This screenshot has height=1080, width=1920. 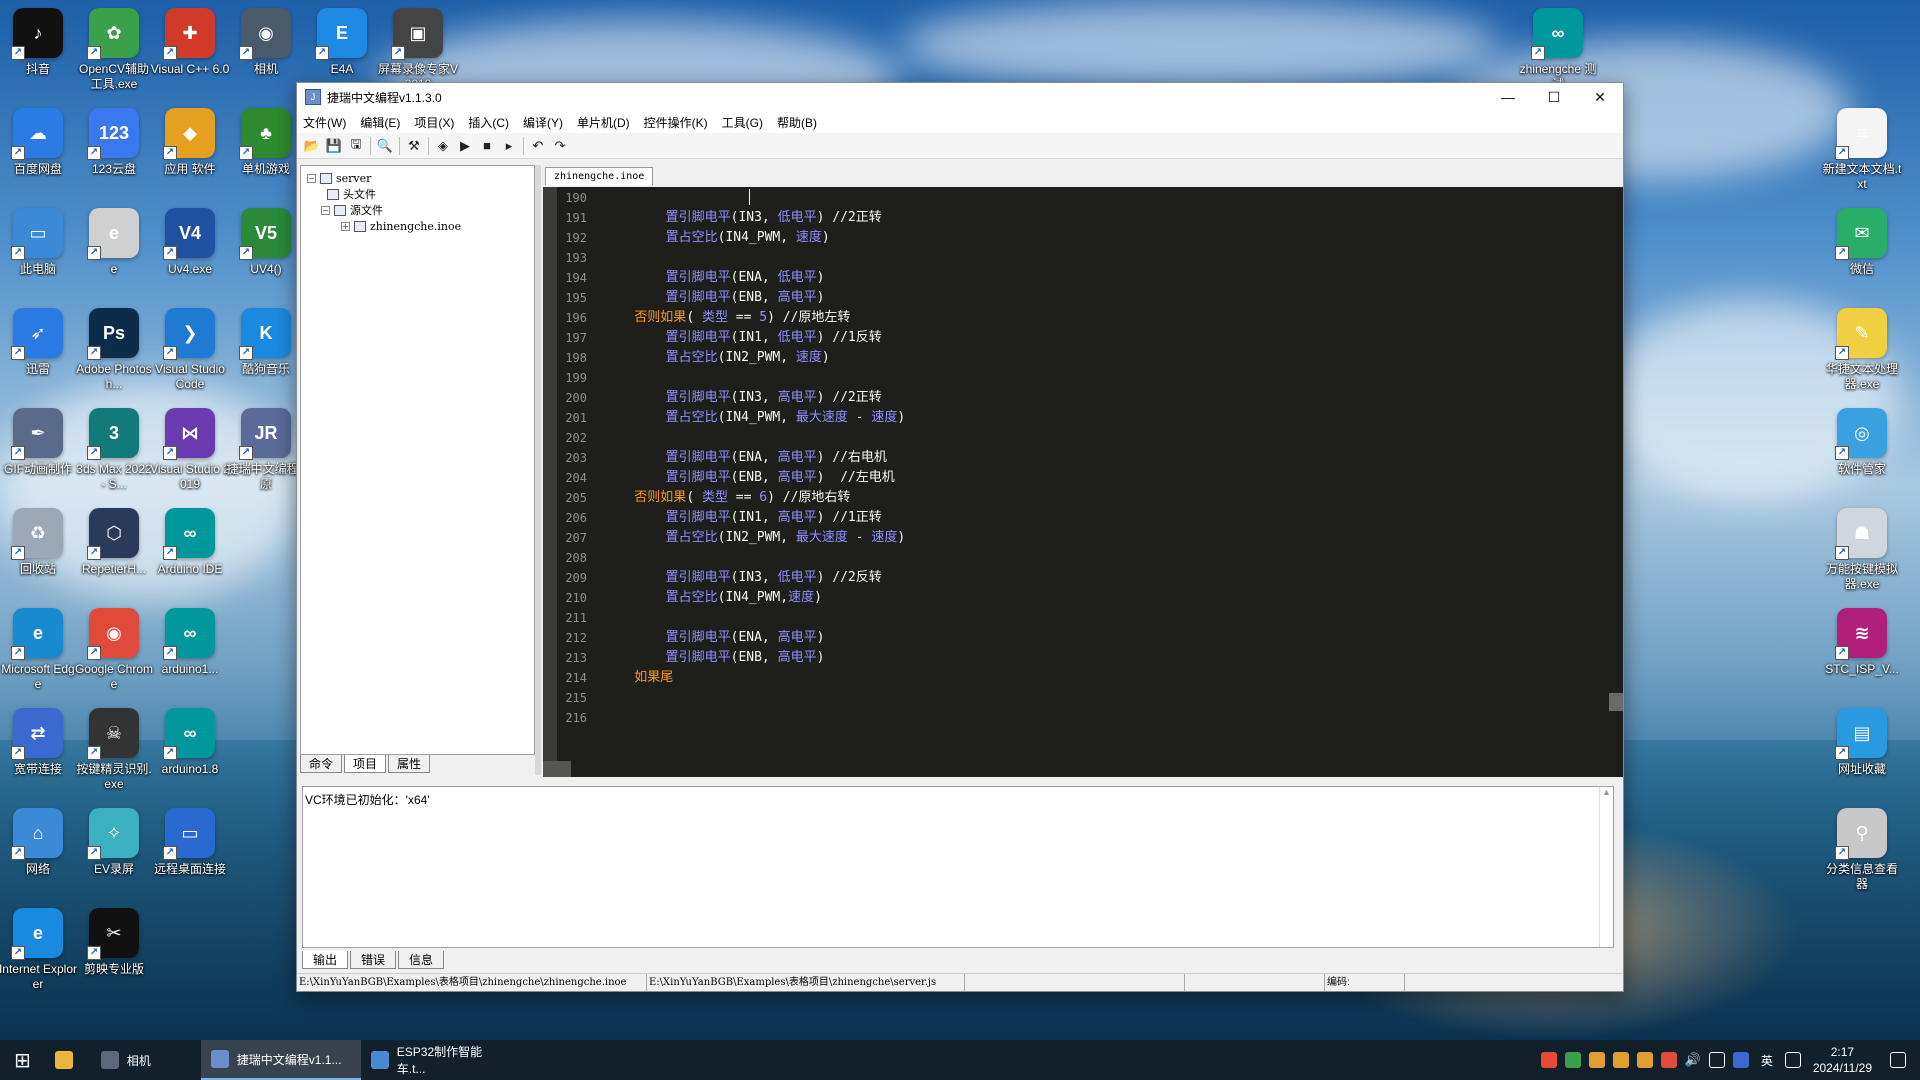 I want to click on editor-tab: zhinengche.inoe, so click(x=599, y=176).